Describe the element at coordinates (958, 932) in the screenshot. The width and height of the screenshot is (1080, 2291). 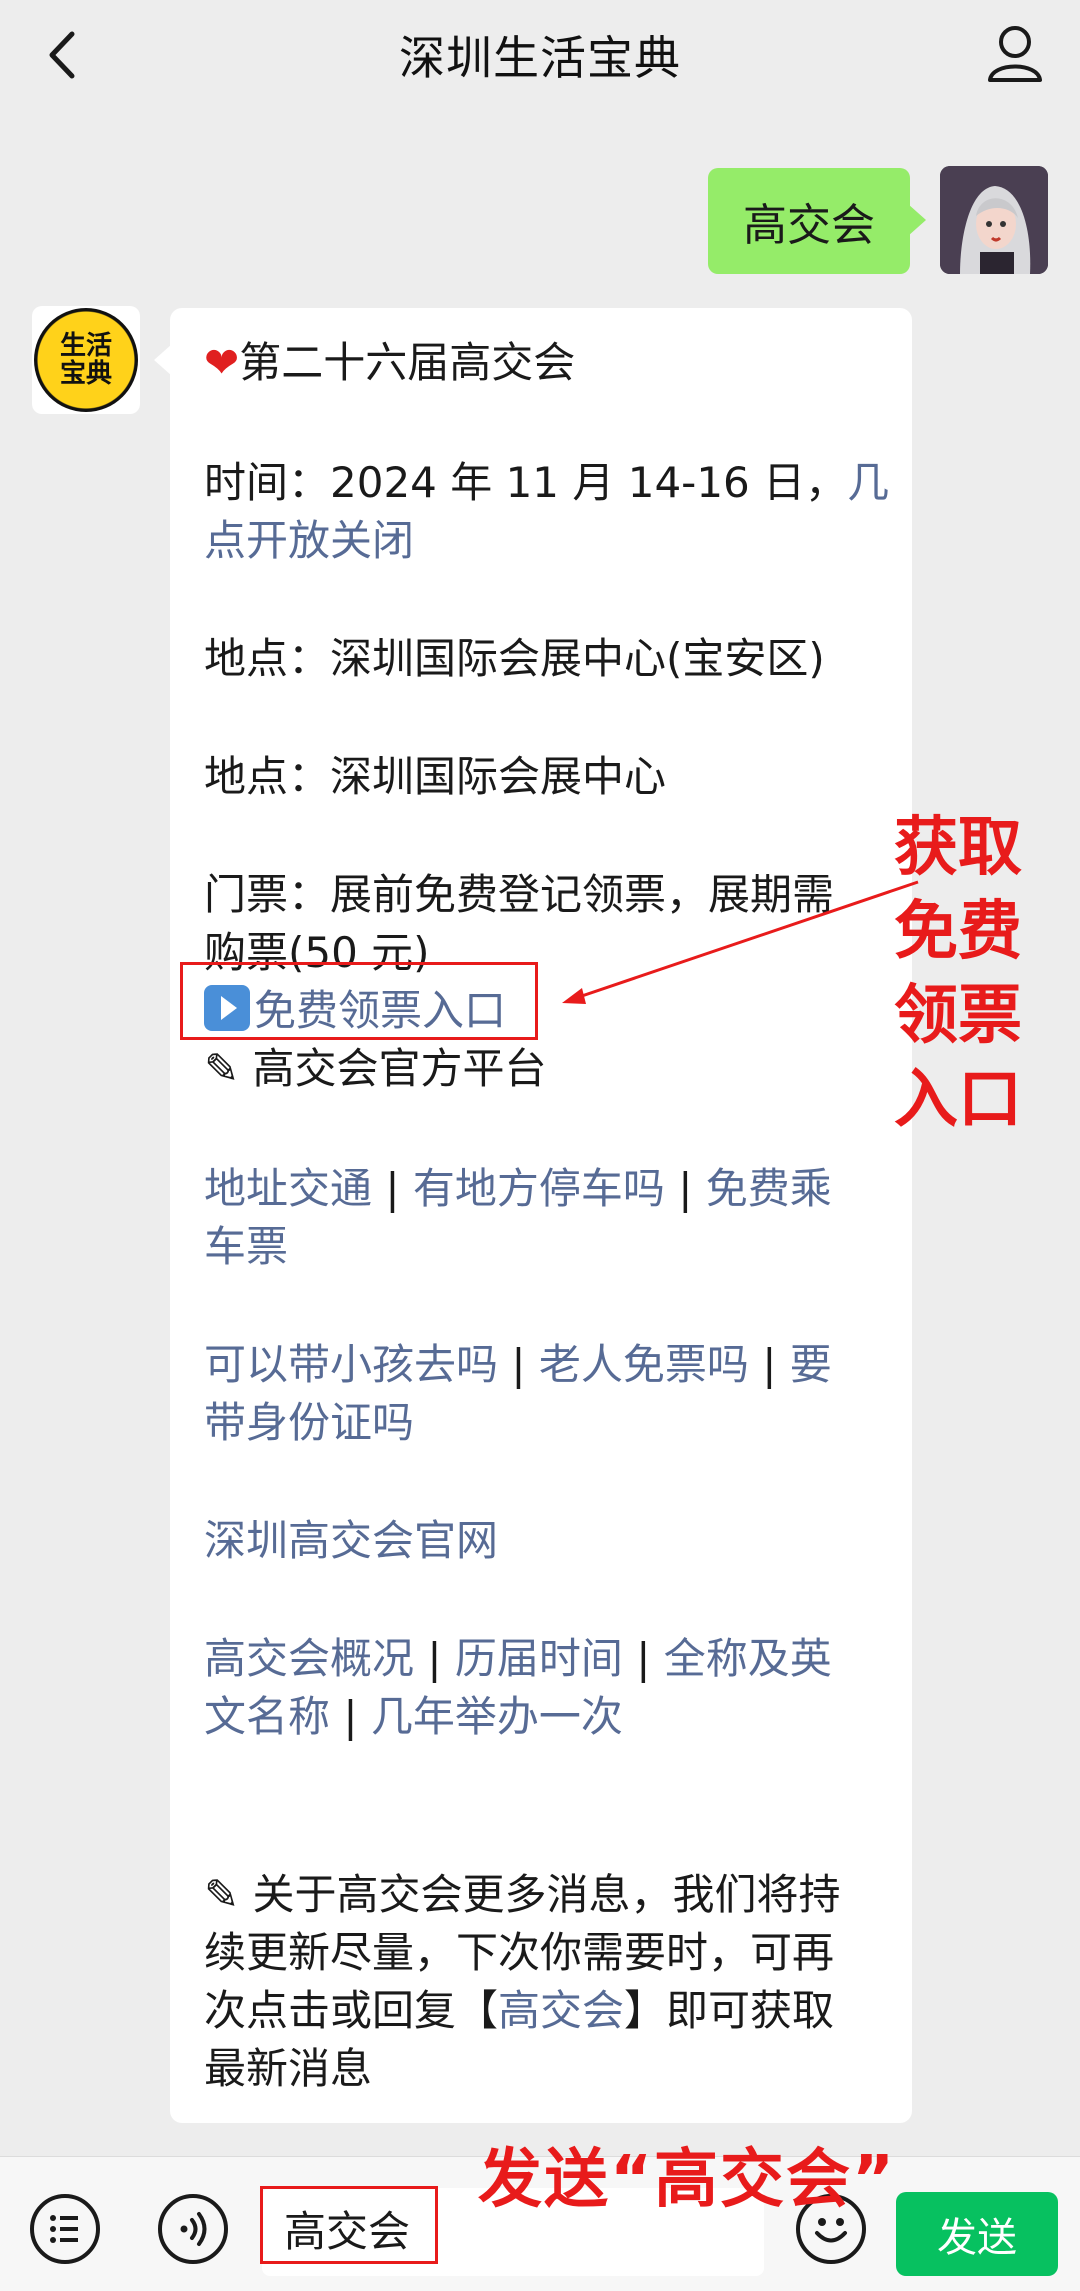
I see `annotation-line: 免费` at that location.